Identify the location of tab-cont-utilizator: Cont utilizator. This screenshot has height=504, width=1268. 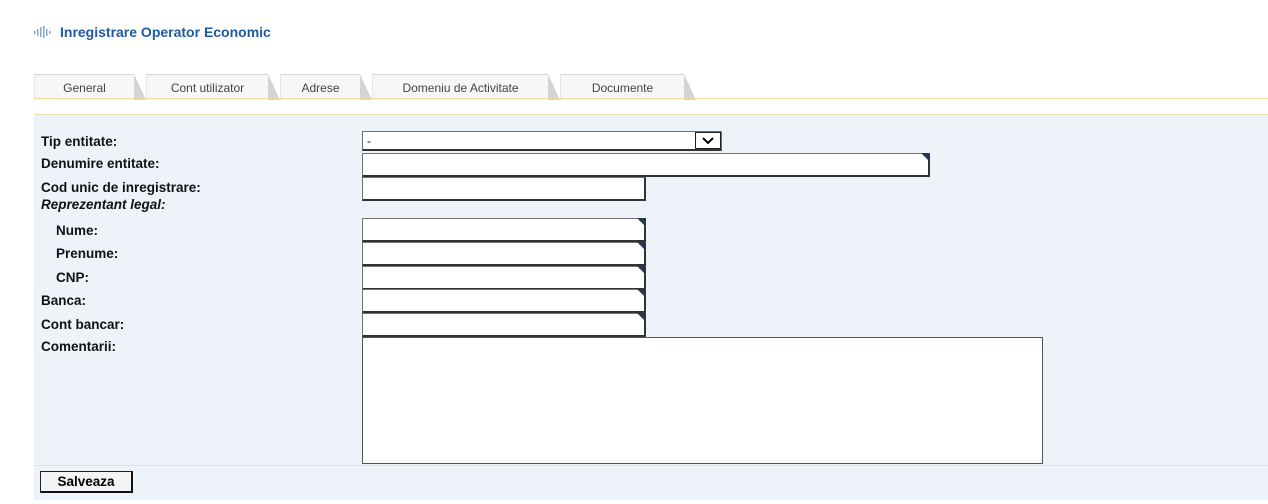
(213, 87).